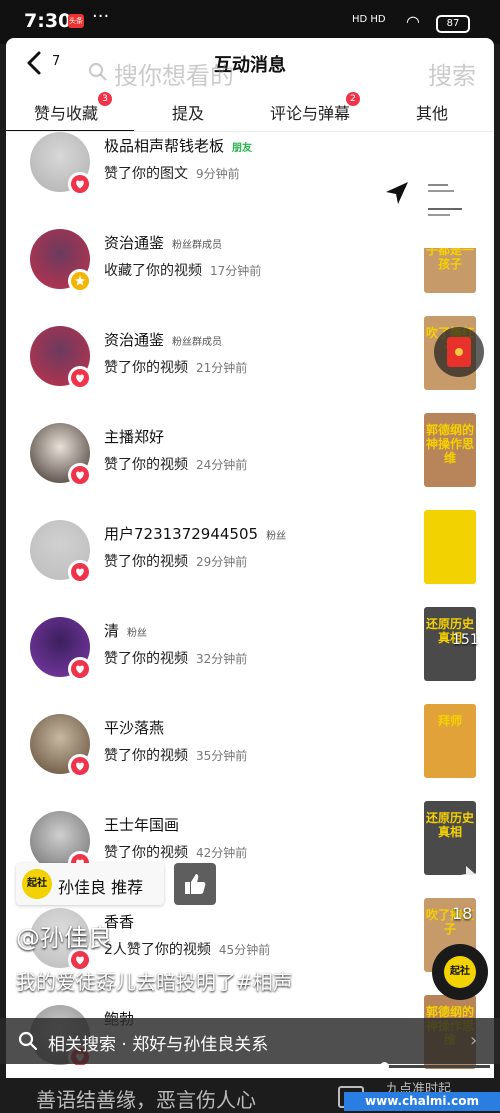 The height and width of the screenshot is (1113, 500). Describe the element at coordinates (450, 547) in the screenshot. I see `video-thumbnail: 起社` at that location.